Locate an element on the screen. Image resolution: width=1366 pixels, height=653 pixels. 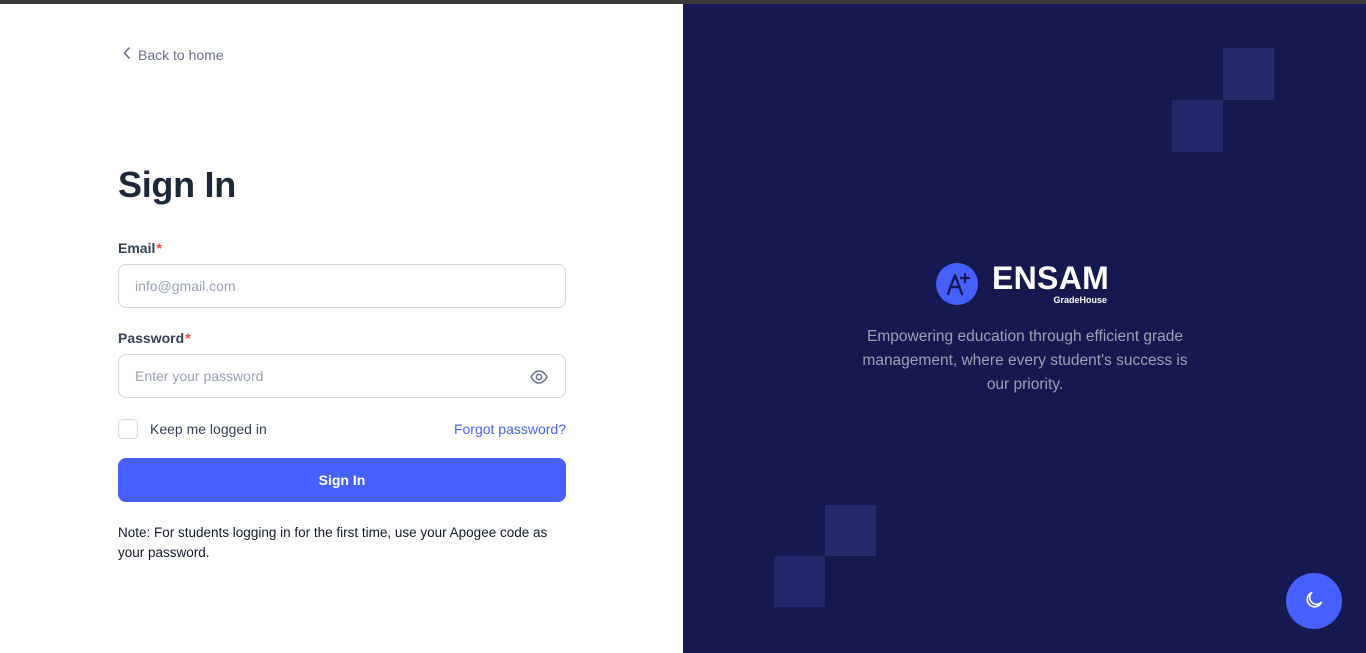
password-field is located at coordinates (342, 376).